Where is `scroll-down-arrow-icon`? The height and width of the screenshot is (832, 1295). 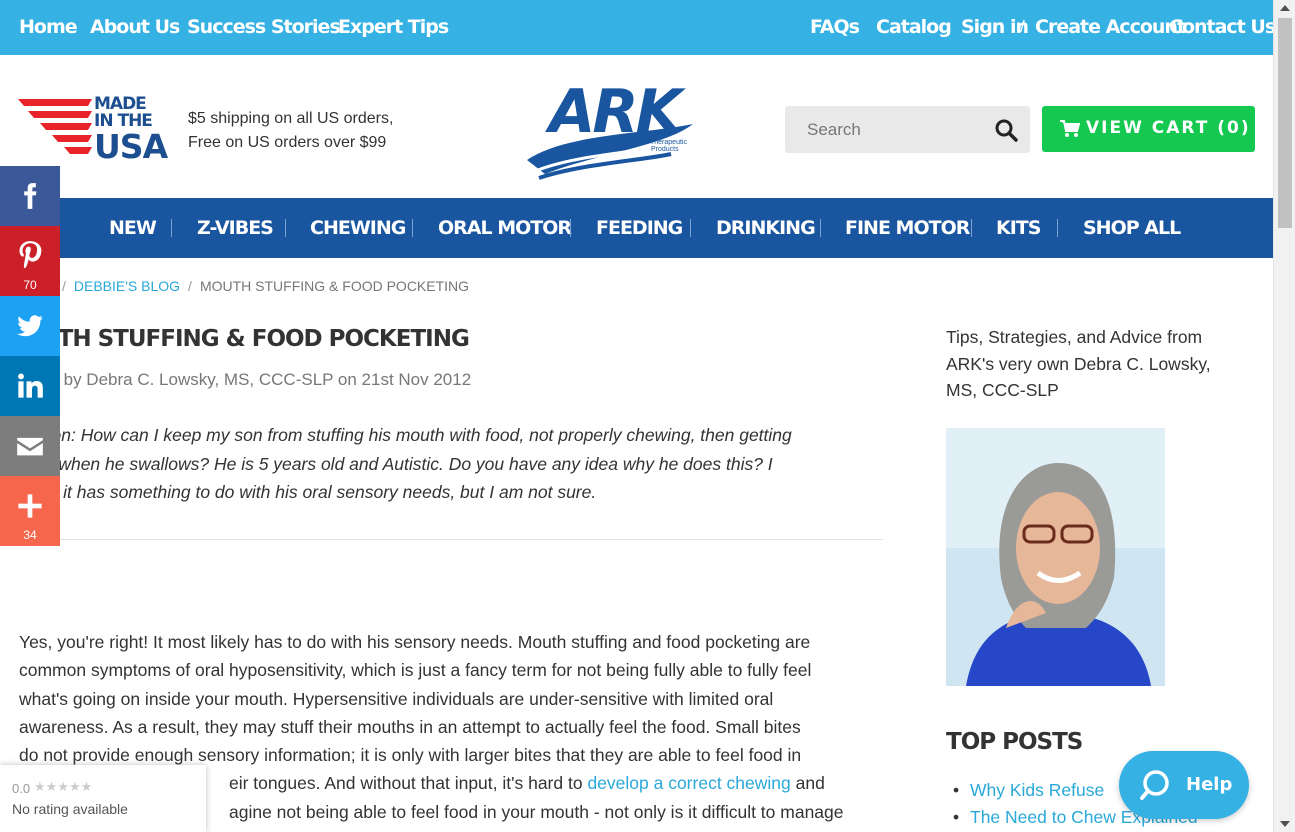
scroll-down-arrow-icon is located at coordinates (1285, 824).